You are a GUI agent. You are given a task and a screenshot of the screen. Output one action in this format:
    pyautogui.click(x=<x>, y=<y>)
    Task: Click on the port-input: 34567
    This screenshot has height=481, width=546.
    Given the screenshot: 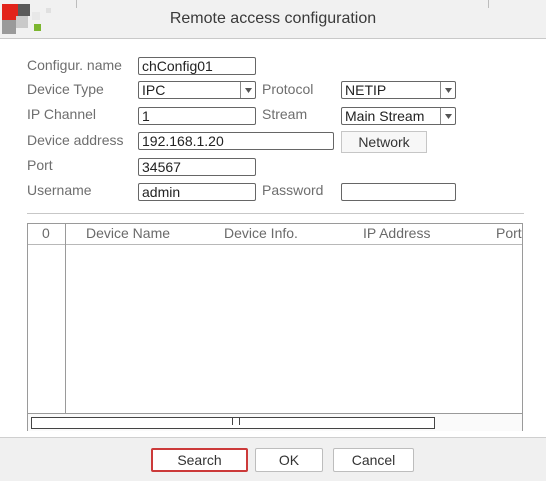 What is the action you would take?
    pyautogui.click(x=197, y=167)
    